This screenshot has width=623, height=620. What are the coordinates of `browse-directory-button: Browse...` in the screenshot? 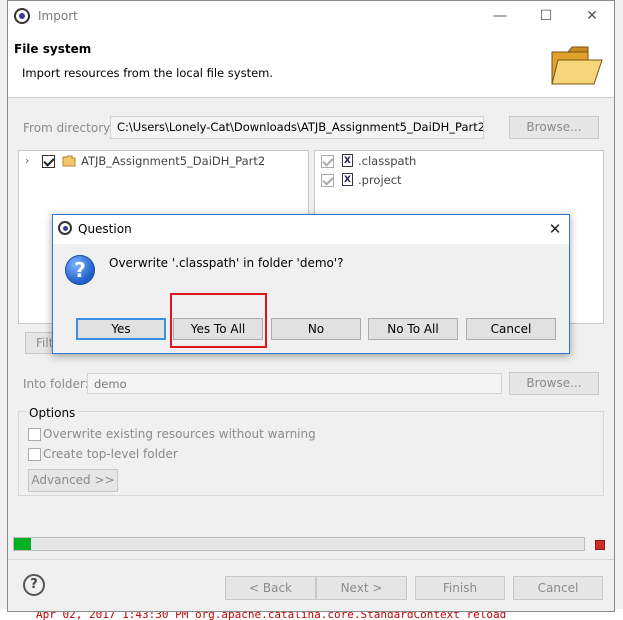 It's located at (554, 127).